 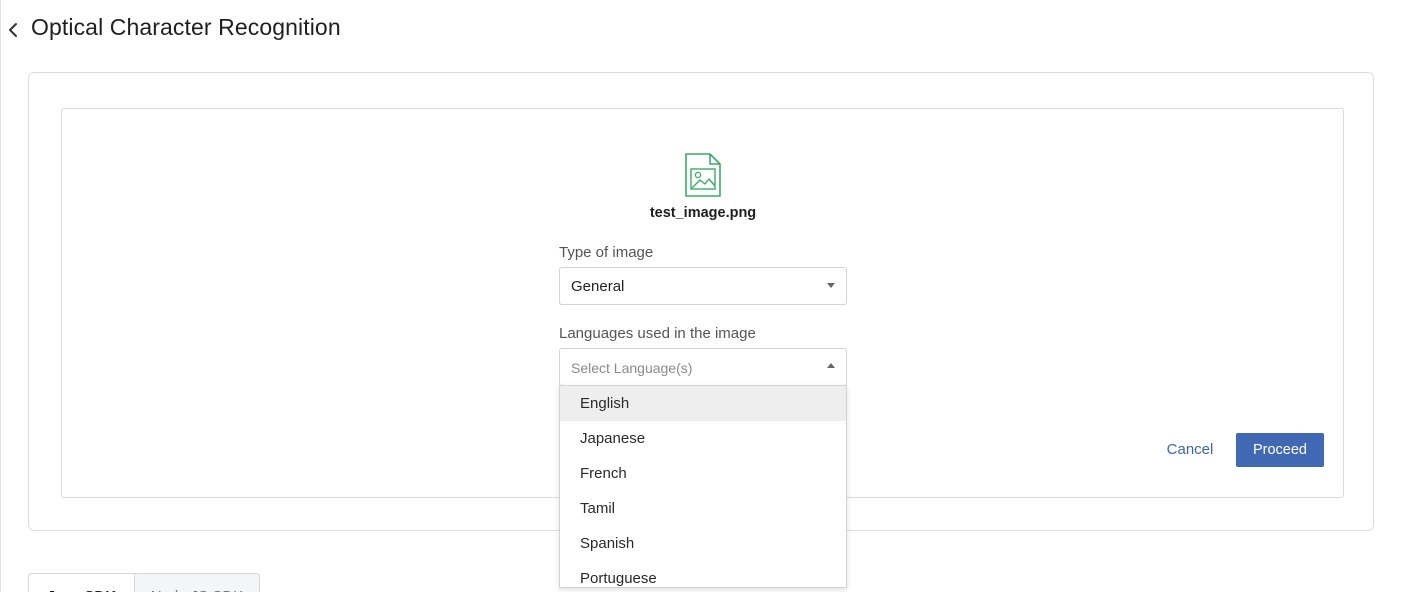 I want to click on cancel-button: Cancel, so click(x=1190, y=450).